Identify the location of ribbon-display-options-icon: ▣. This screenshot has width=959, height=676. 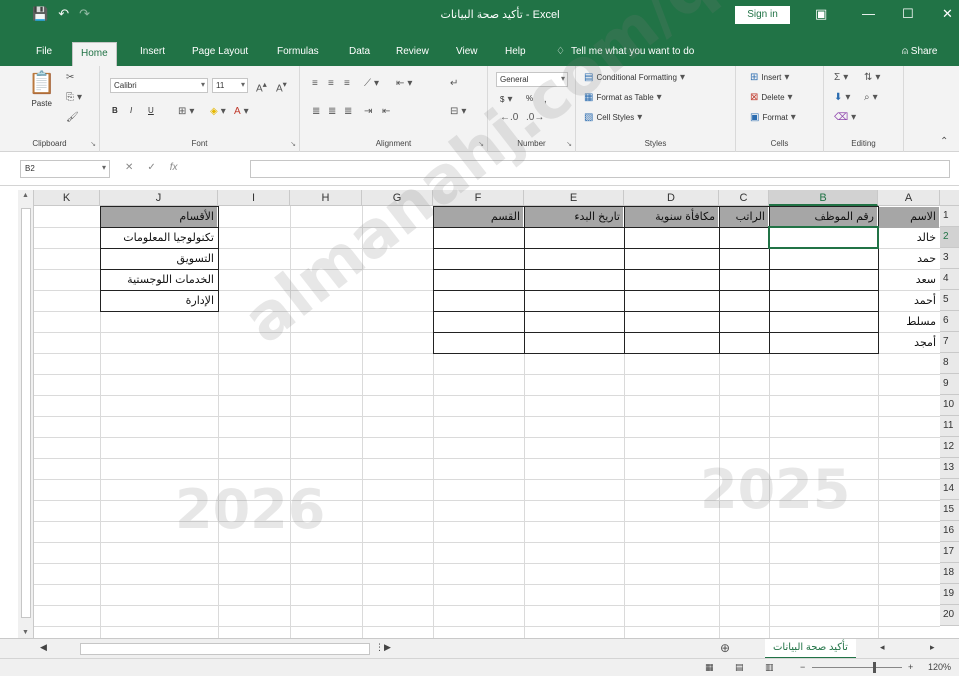
(821, 14).